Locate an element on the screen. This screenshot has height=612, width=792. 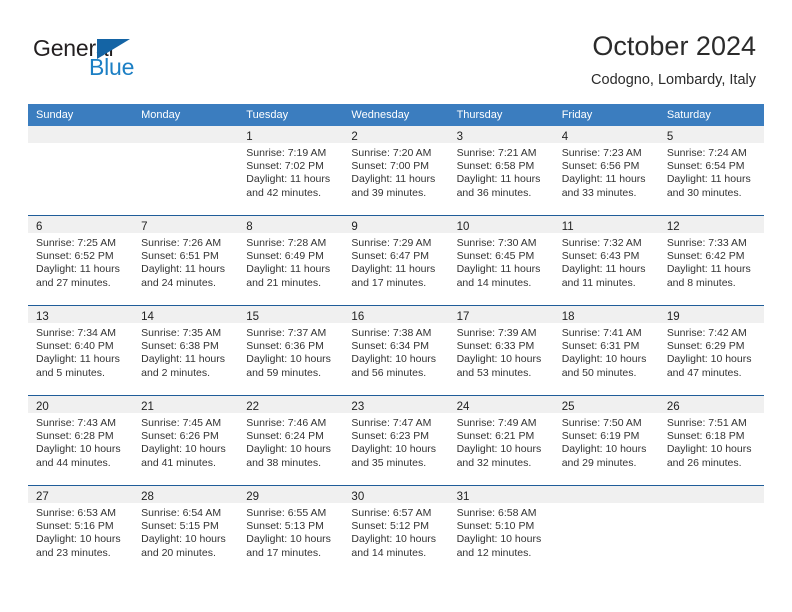
sunset-text: Sunset: 6:29 PM is located at coordinates (705, 346).